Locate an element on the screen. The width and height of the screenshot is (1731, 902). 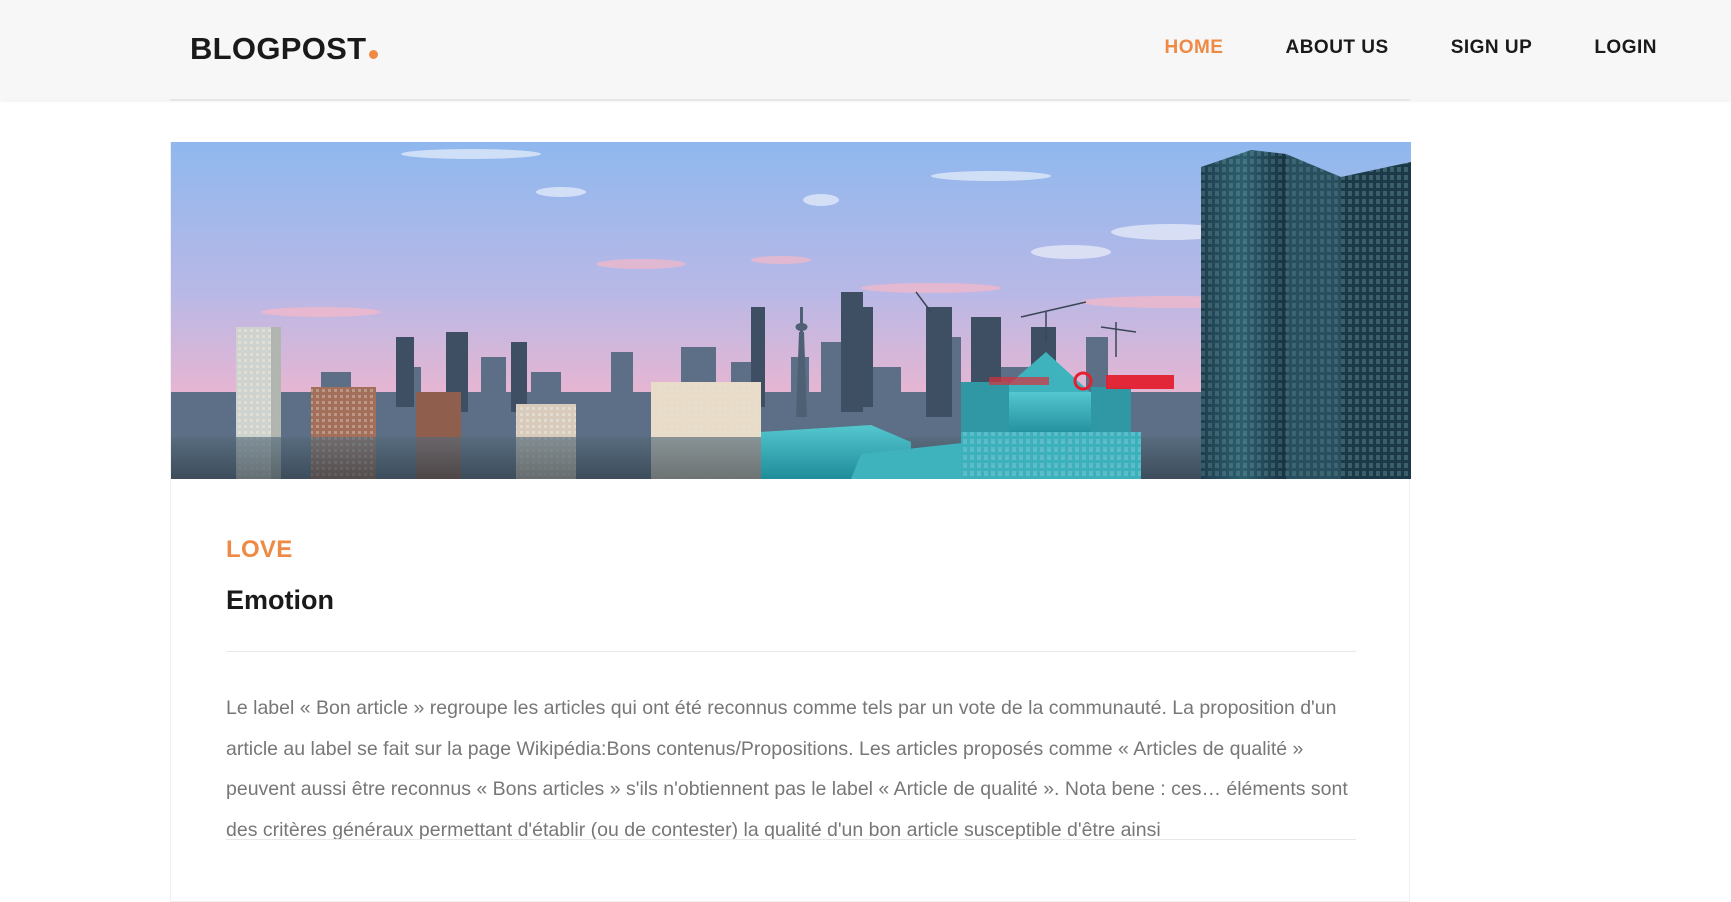
site-header: BLOGPOST HOME ABOUT US SIGN UP LOGIN is located at coordinates (865, 50).